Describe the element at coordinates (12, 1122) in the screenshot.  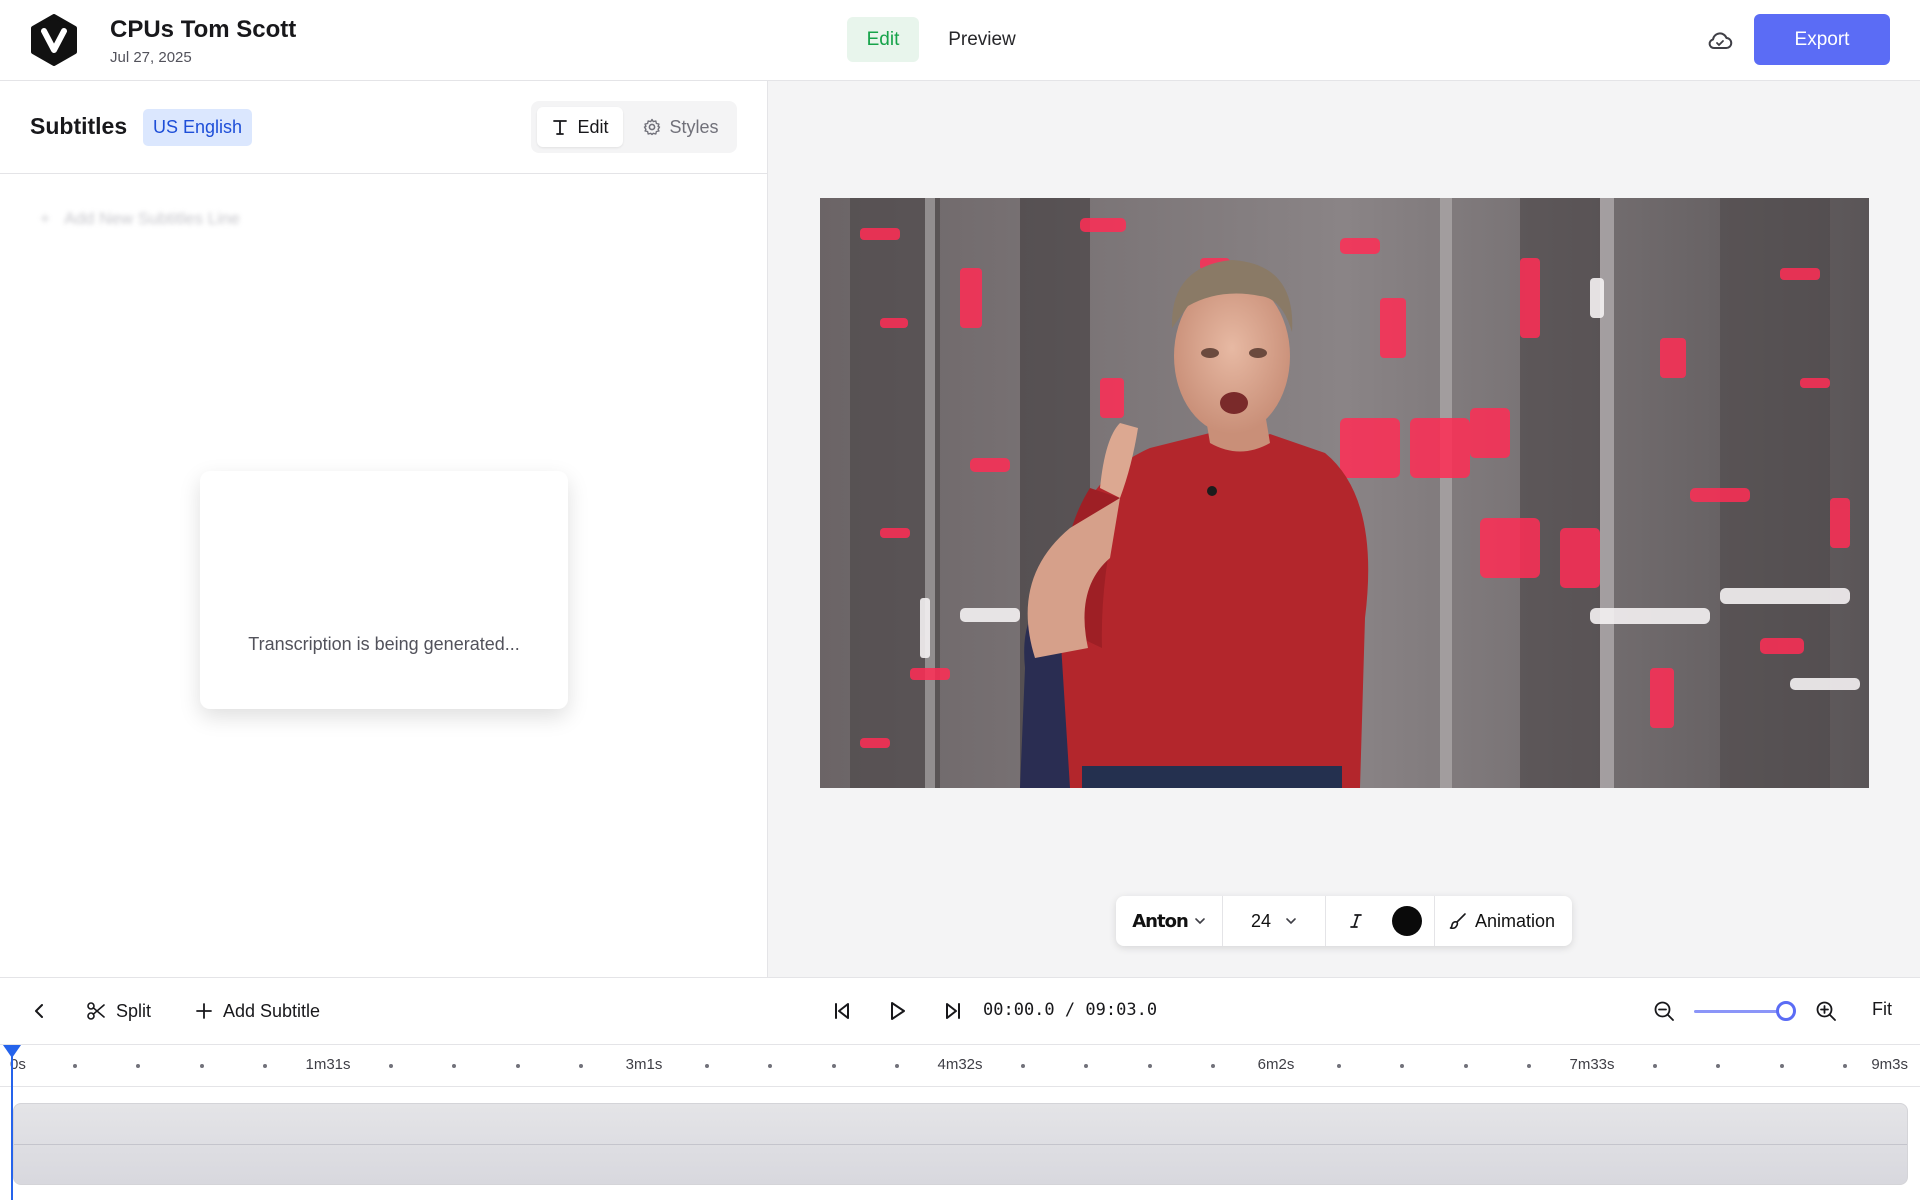
I see `playhead` at that location.